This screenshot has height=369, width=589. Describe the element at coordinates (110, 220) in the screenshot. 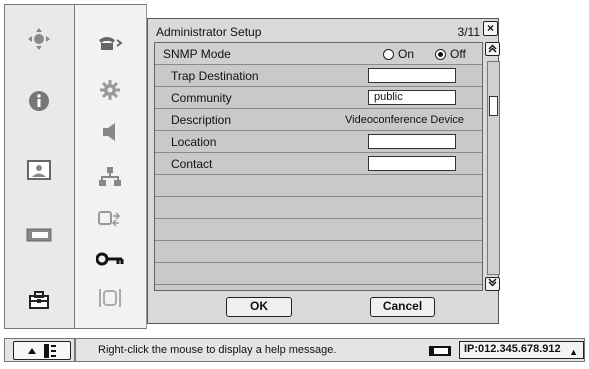

I see `display-switch-icon` at that location.